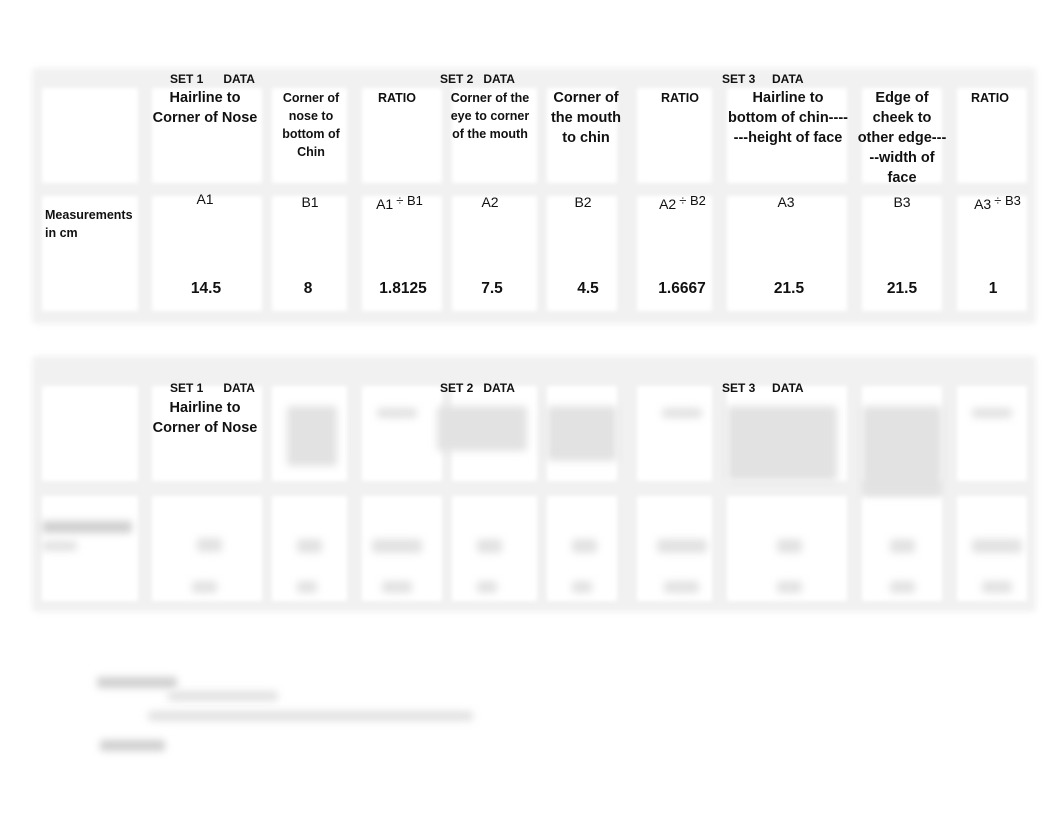 The image size is (1062, 821). Describe the element at coordinates (477, 79) in the screenshot. I see `set-2-label: SET 2 DATA` at that location.